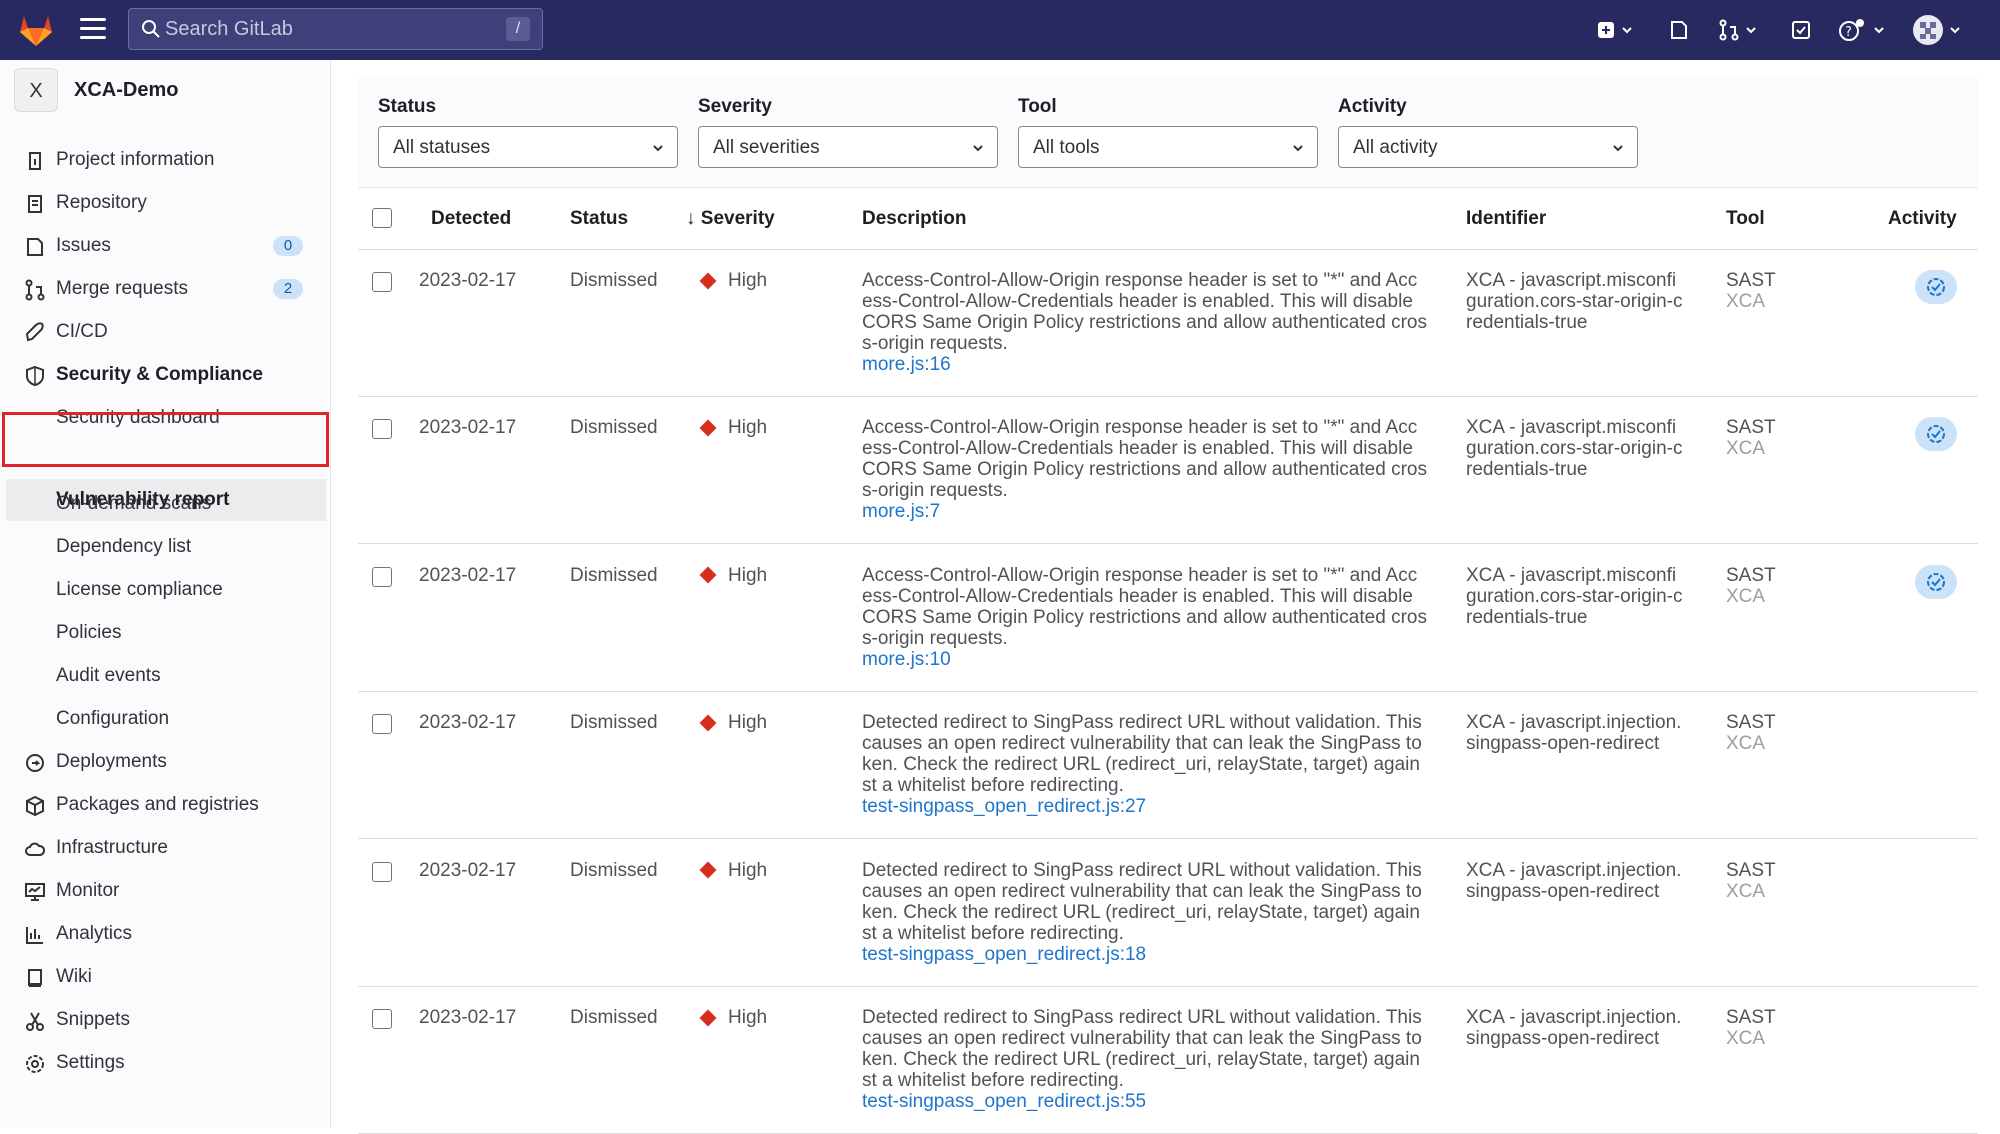 The height and width of the screenshot is (1134, 2000). I want to click on issues-button, so click(1679, 30).